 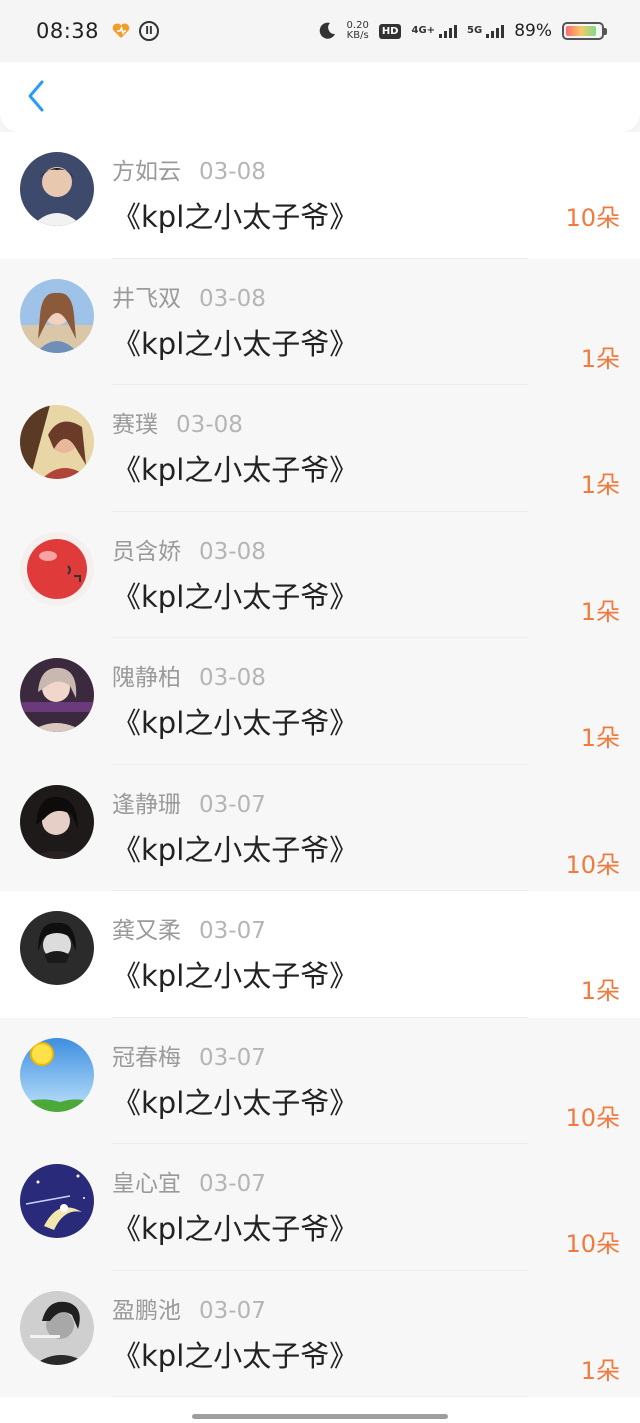 I want to click on network-speed-unit: KB/s, so click(x=357, y=35).